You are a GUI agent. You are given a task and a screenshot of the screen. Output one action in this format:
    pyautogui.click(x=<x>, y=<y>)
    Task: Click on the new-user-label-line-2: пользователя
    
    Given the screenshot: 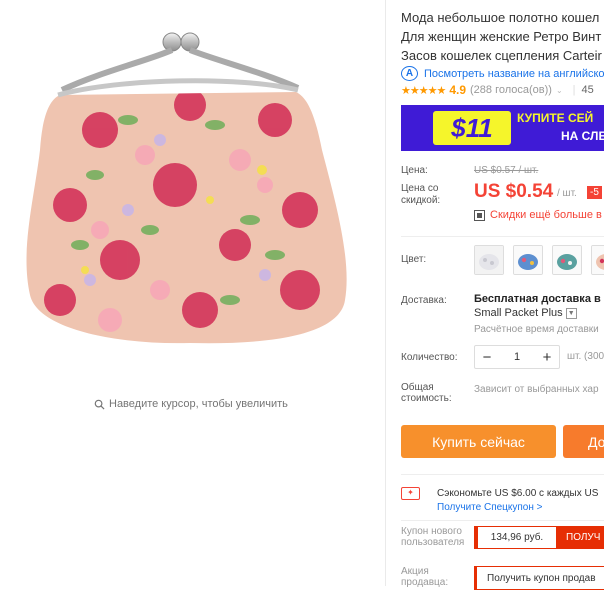 What is the action you would take?
    pyautogui.click(x=433, y=542)
    